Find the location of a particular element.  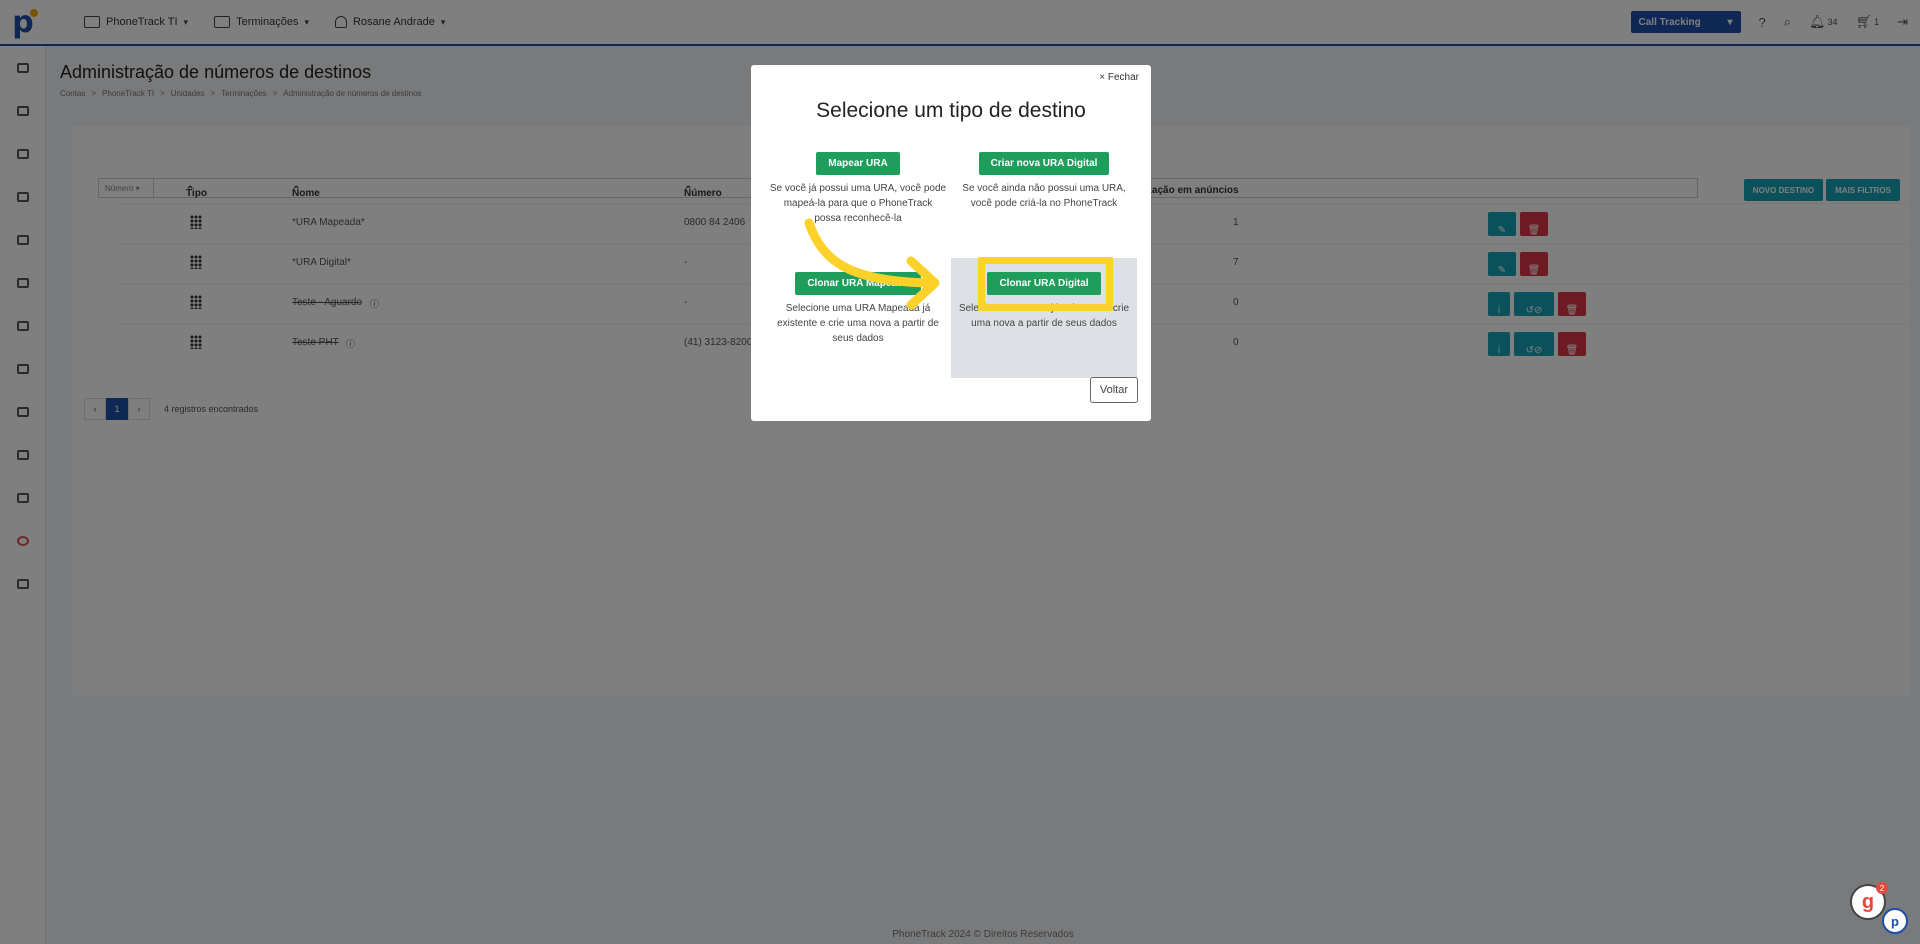

pointer-arrow is located at coordinates (872, 264).